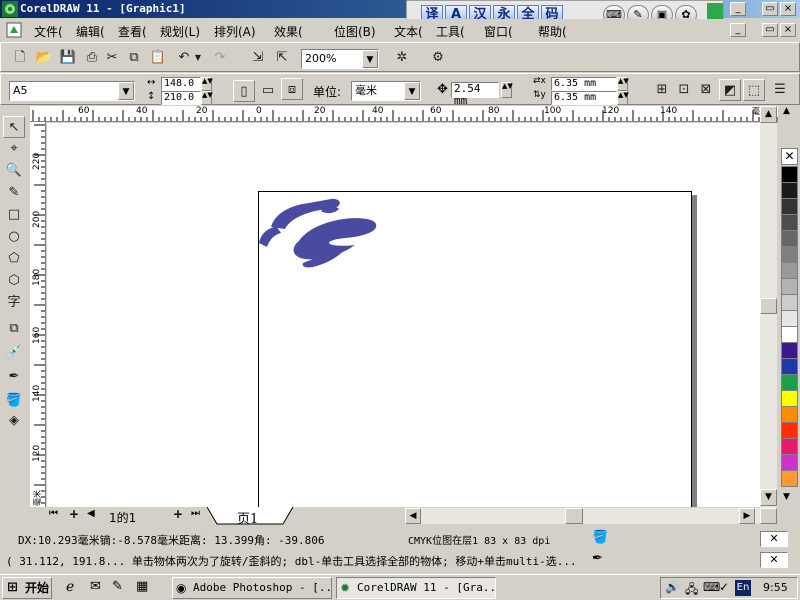 This screenshot has height=600, width=800. What do you see at coordinates (14, 215) in the screenshot?
I see `rectangle-tool-icon: □` at bounding box center [14, 215].